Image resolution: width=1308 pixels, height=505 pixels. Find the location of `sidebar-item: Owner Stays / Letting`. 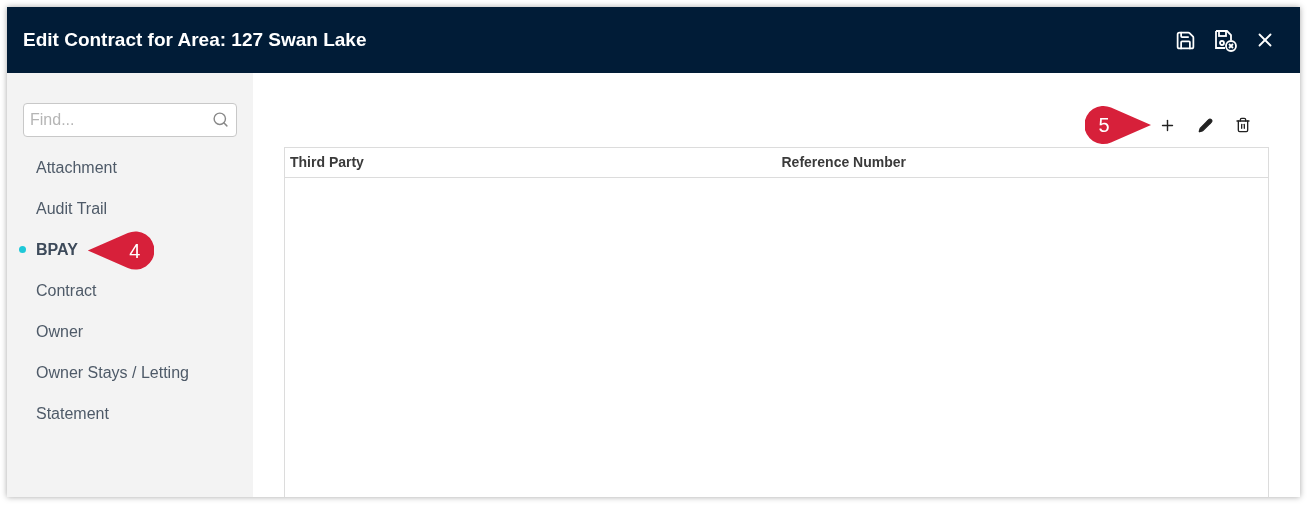

sidebar-item: Owner Stays / Letting is located at coordinates (112, 372).